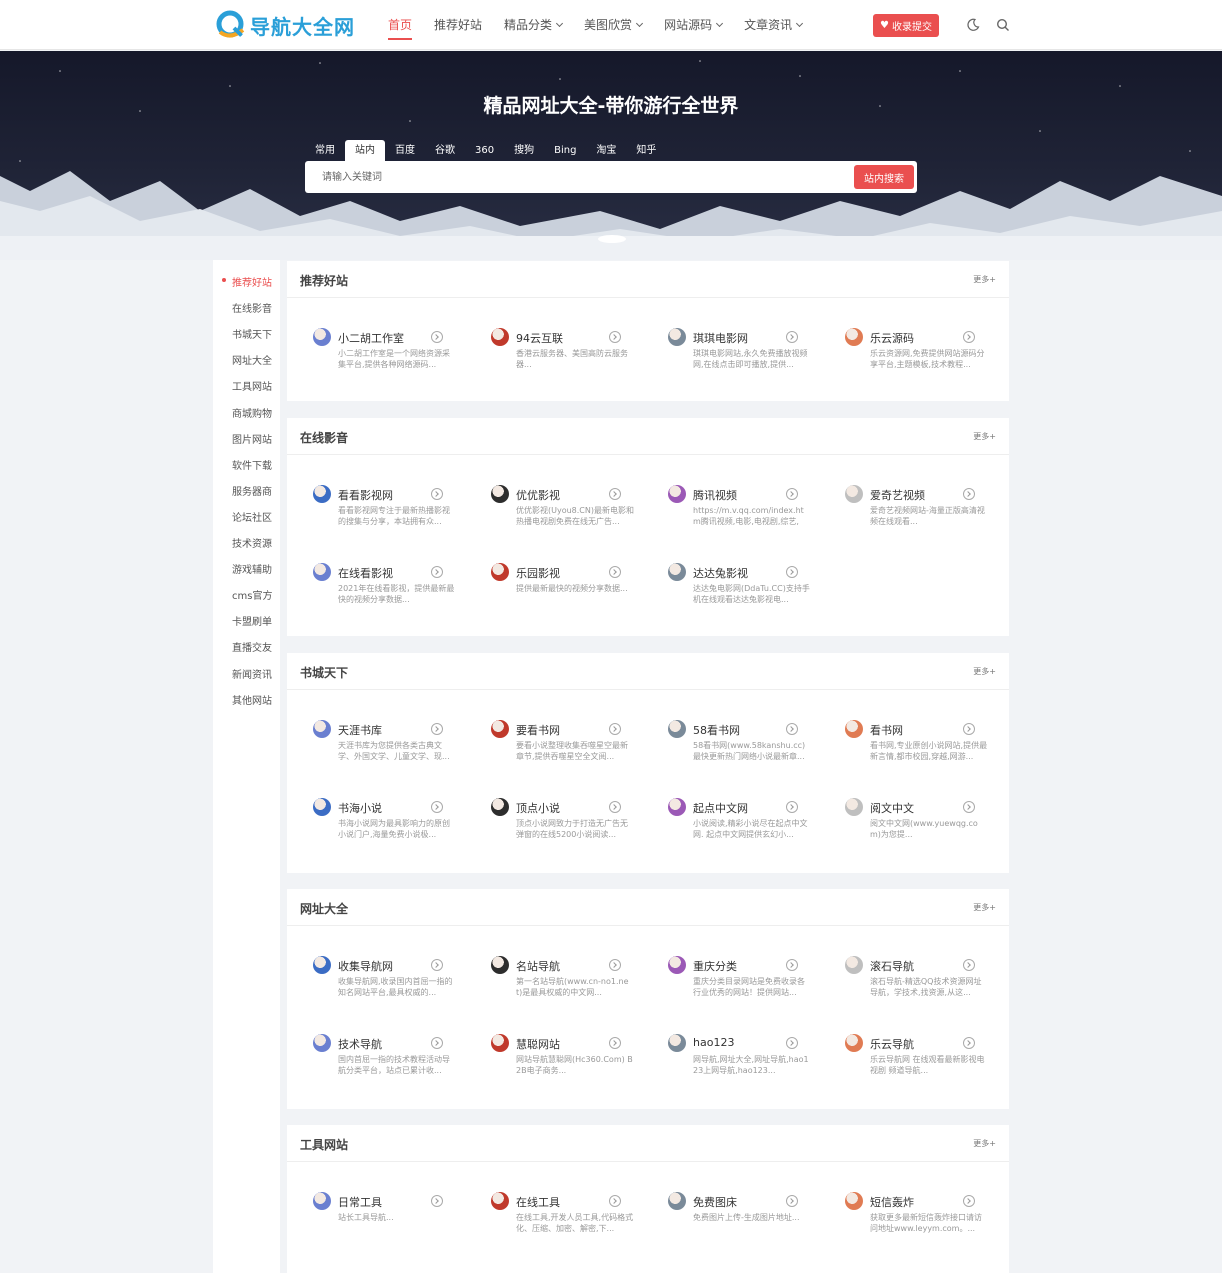 Image resolution: width=1222 pixels, height=1273 pixels. I want to click on search-tab: 知乎, so click(646, 151).